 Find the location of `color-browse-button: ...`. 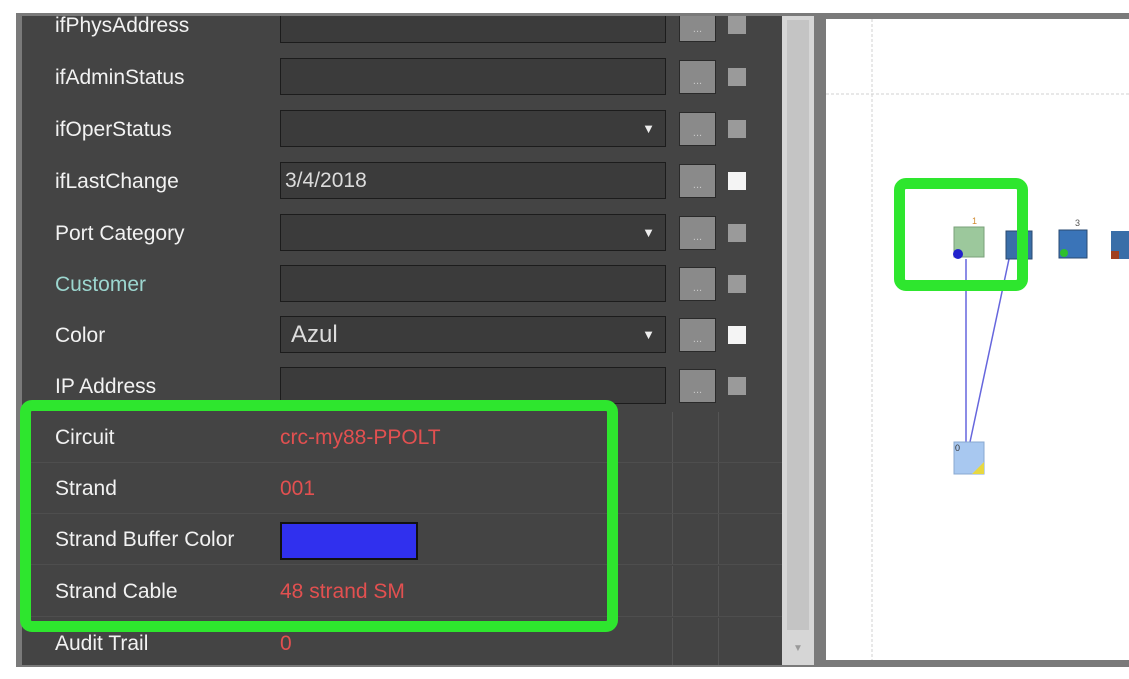

color-browse-button: ... is located at coordinates (697, 335).